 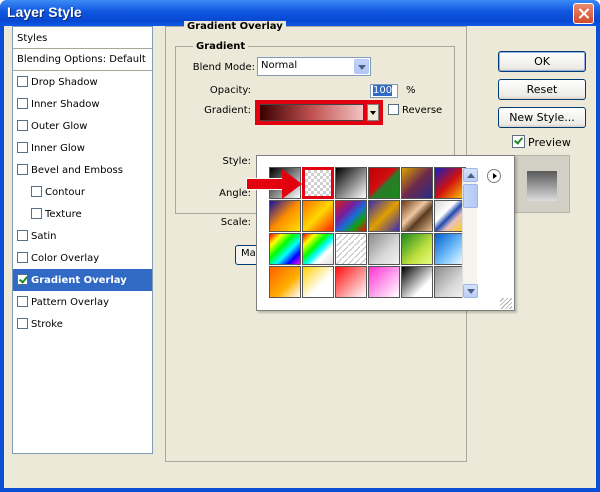 What do you see at coordinates (77, 170) in the screenshot?
I see `style-item-label: Bevel and Emboss` at bounding box center [77, 170].